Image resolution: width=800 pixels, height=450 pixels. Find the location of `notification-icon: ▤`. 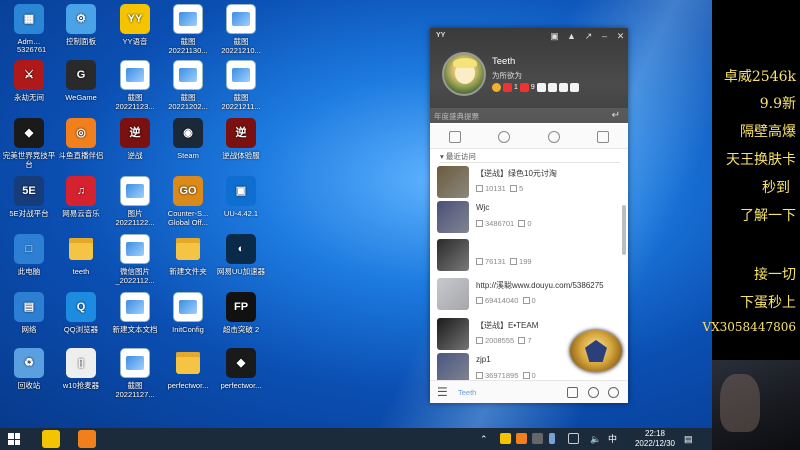

notification-icon: ▤ is located at coordinates (688, 439).